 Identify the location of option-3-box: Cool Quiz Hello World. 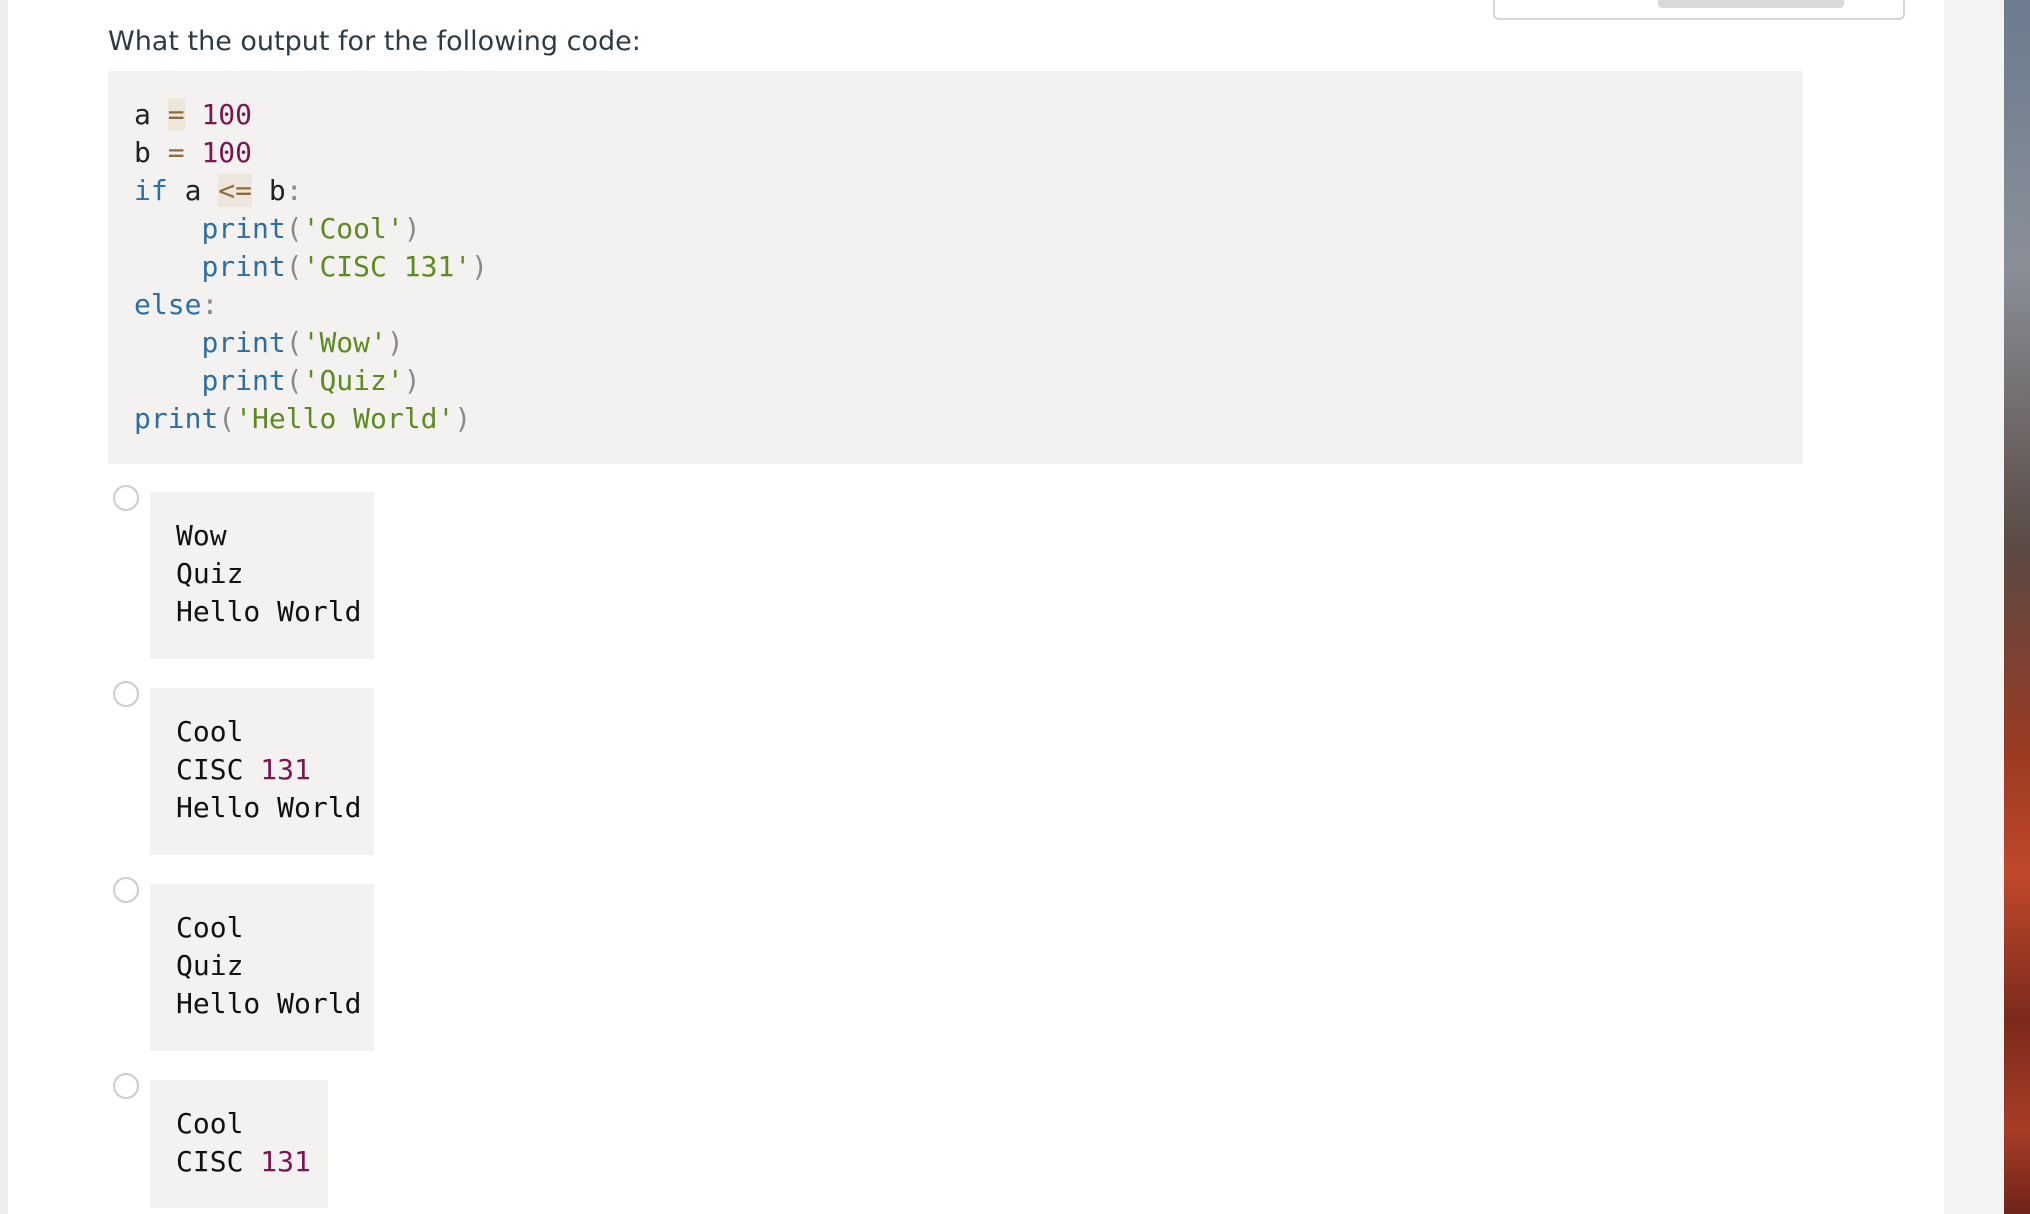
(262, 967).